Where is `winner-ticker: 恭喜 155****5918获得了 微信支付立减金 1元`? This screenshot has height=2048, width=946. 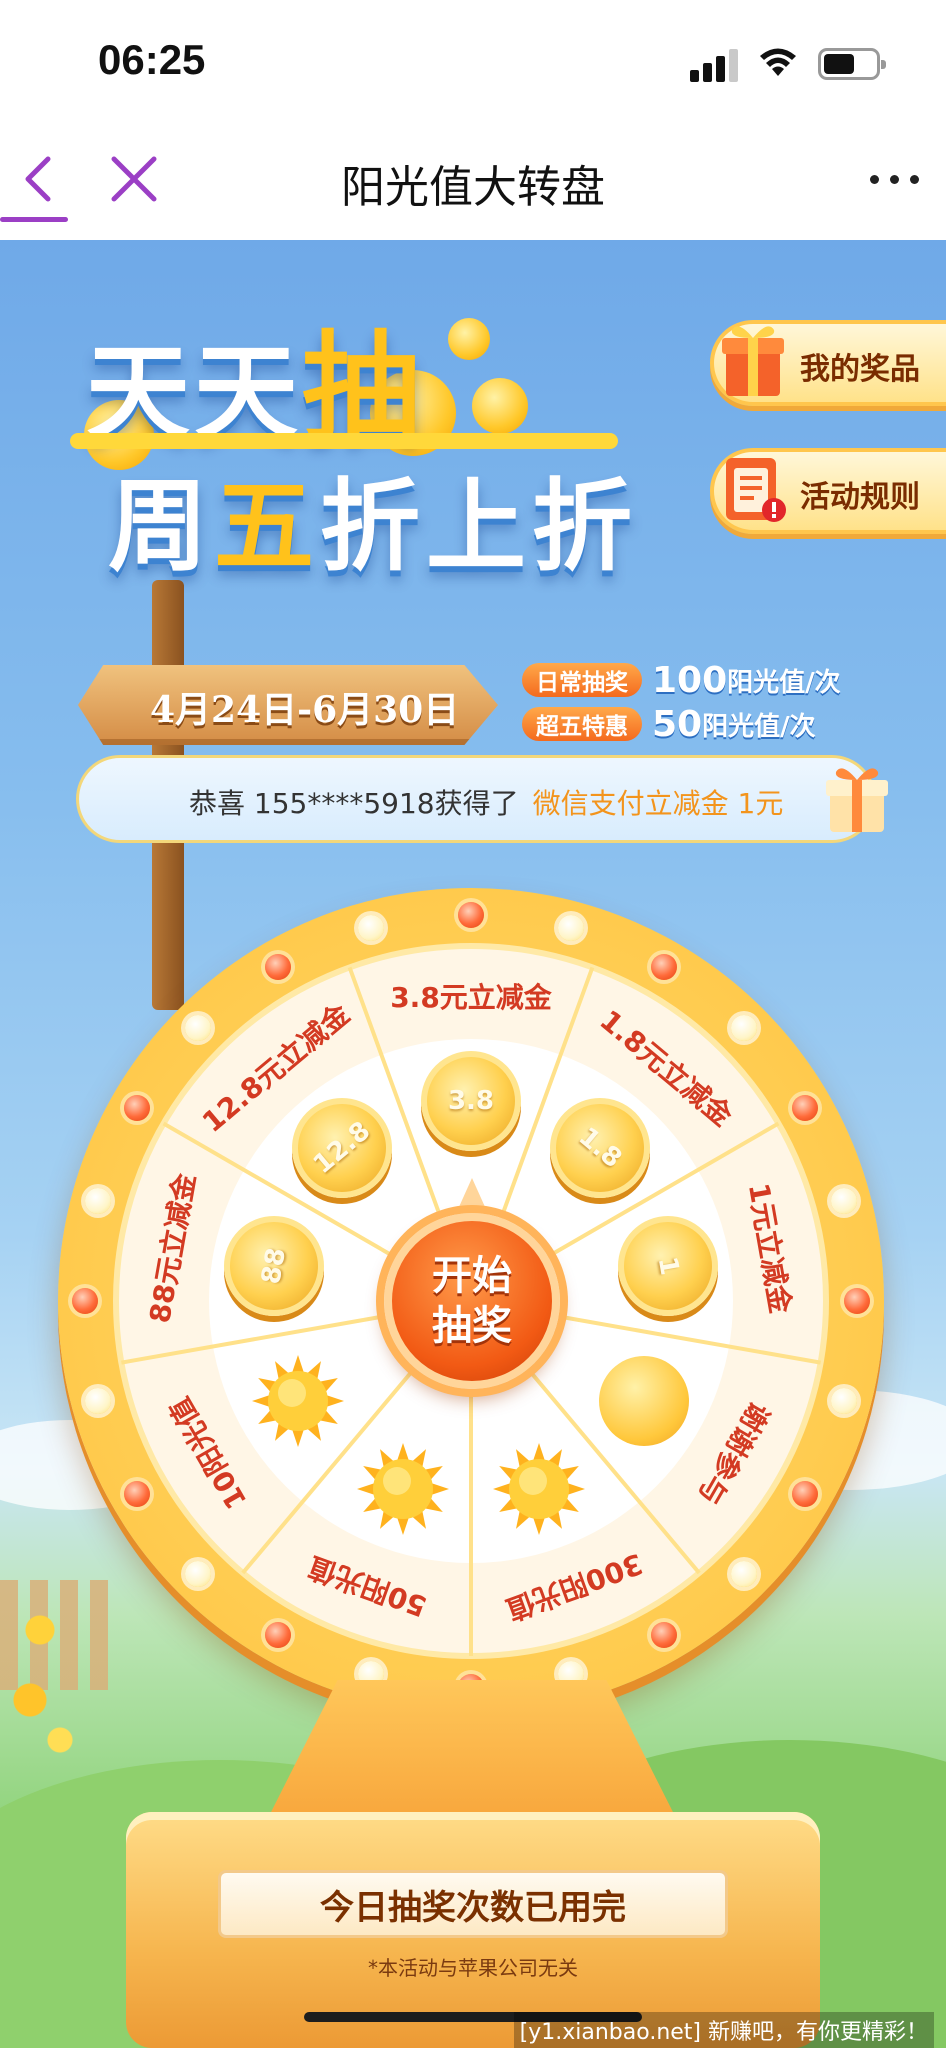 winner-ticker: 恭喜 155****5918获得了 微信支付立减金 1元 is located at coordinates (476, 799).